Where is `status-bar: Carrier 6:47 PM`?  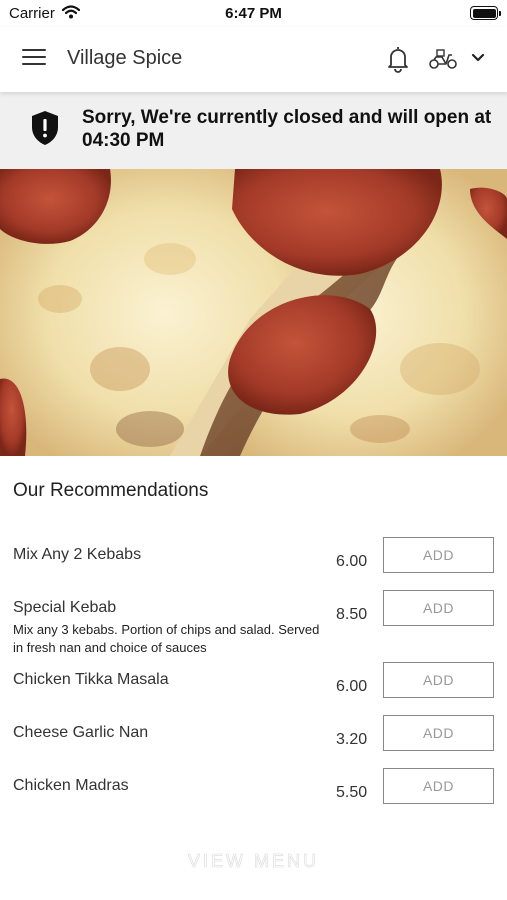 status-bar: Carrier 6:47 PM is located at coordinates (253, 13).